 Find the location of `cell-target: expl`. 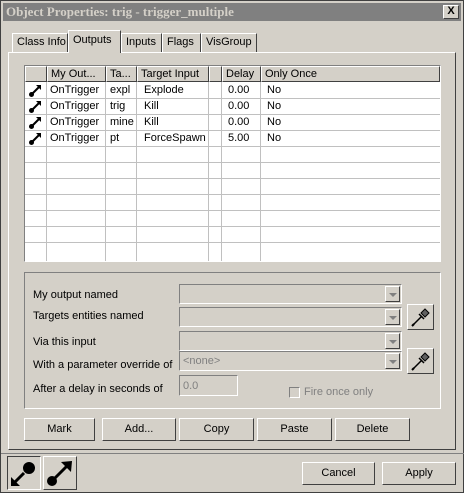

cell-target: expl is located at coordinates (120, 90).